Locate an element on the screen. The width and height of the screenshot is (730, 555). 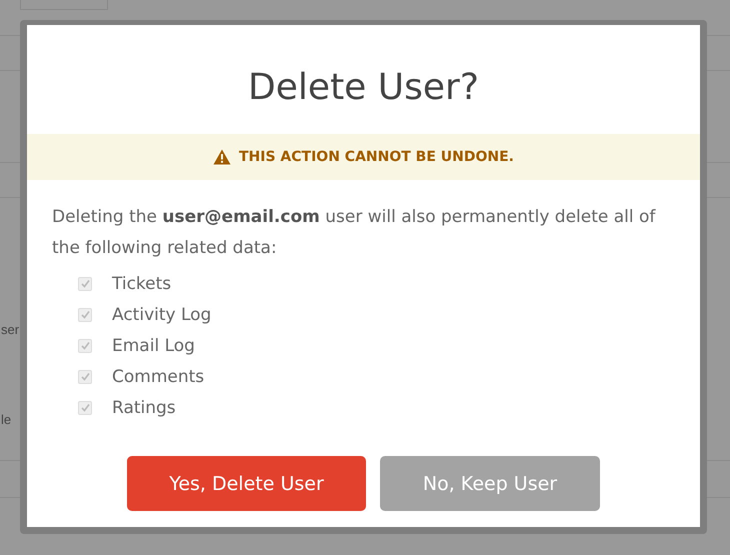
background-text: ser is located at coordinates (10, 329).